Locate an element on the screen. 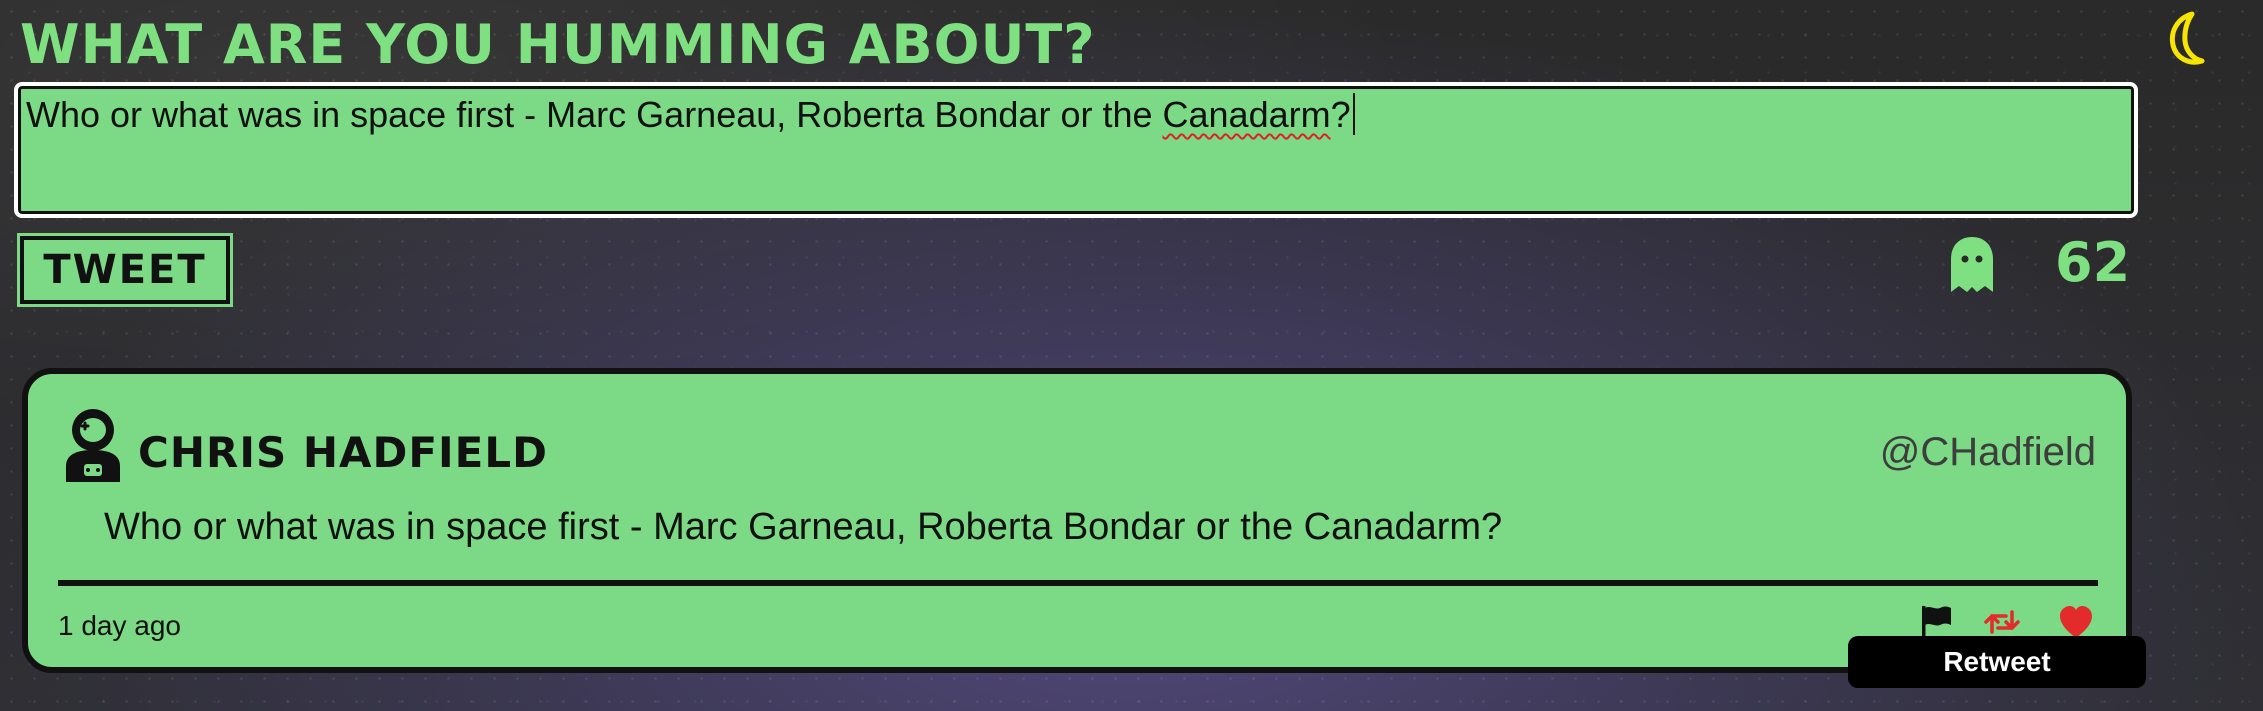 The height and width of the screenshot is (711, 2263). tweet-author-name: CHRIS HADFIELD is located at coordinates (343, 452).